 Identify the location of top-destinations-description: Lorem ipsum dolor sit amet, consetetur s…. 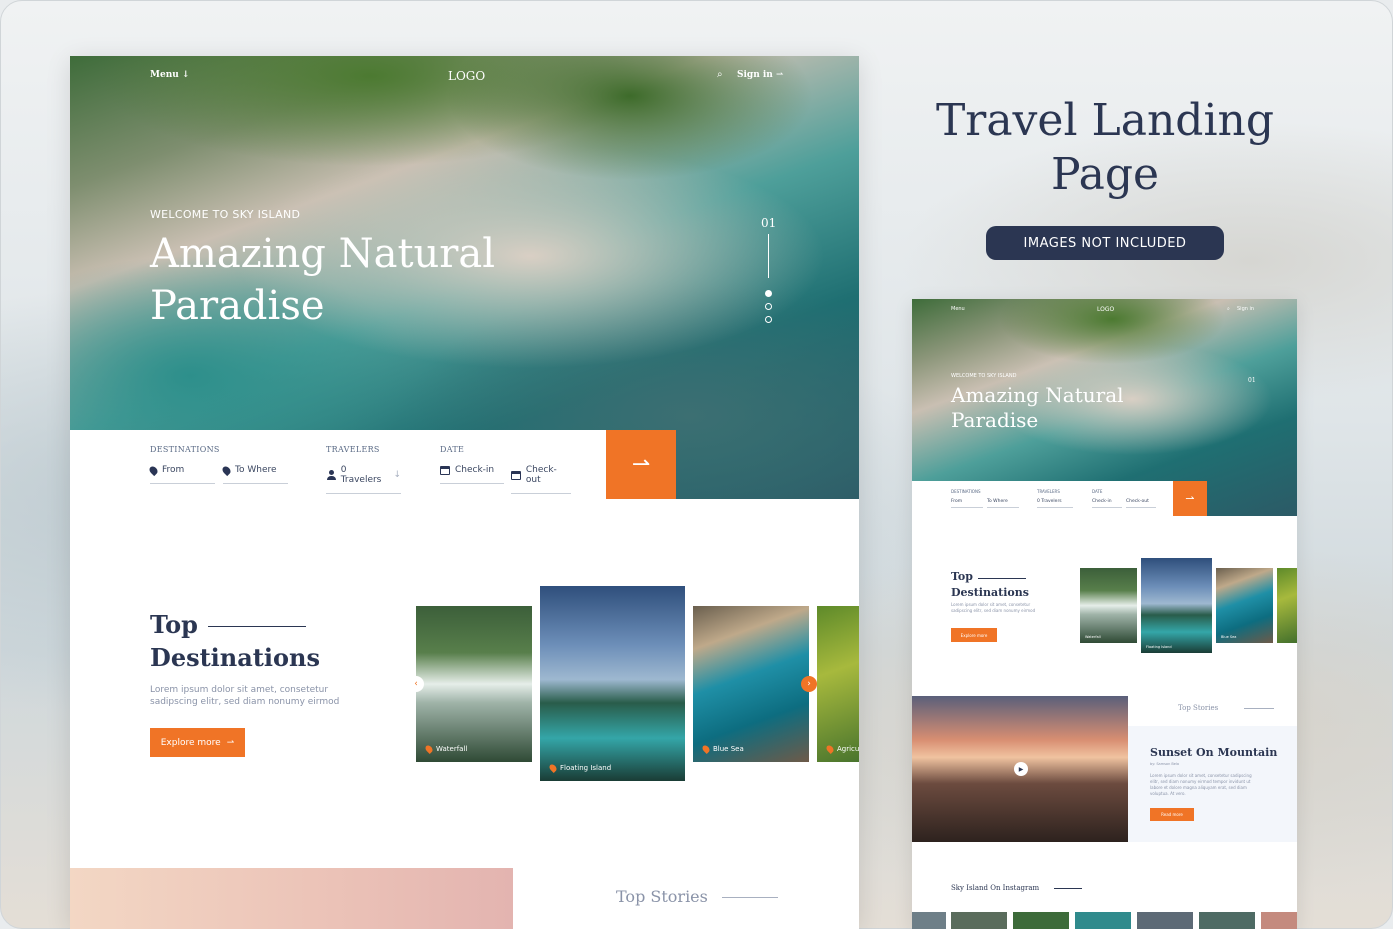
(245, 696).